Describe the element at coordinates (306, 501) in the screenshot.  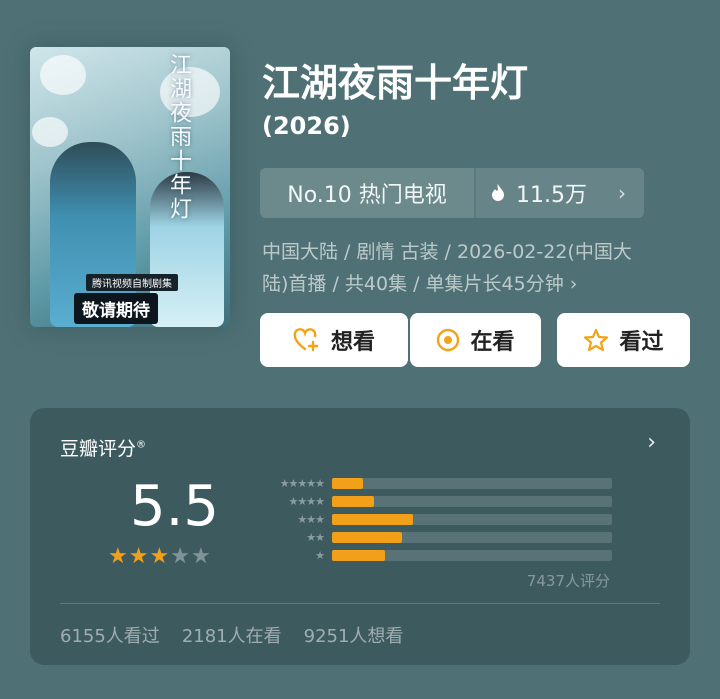
I see `row-star-icons: ★★★★` at that location.